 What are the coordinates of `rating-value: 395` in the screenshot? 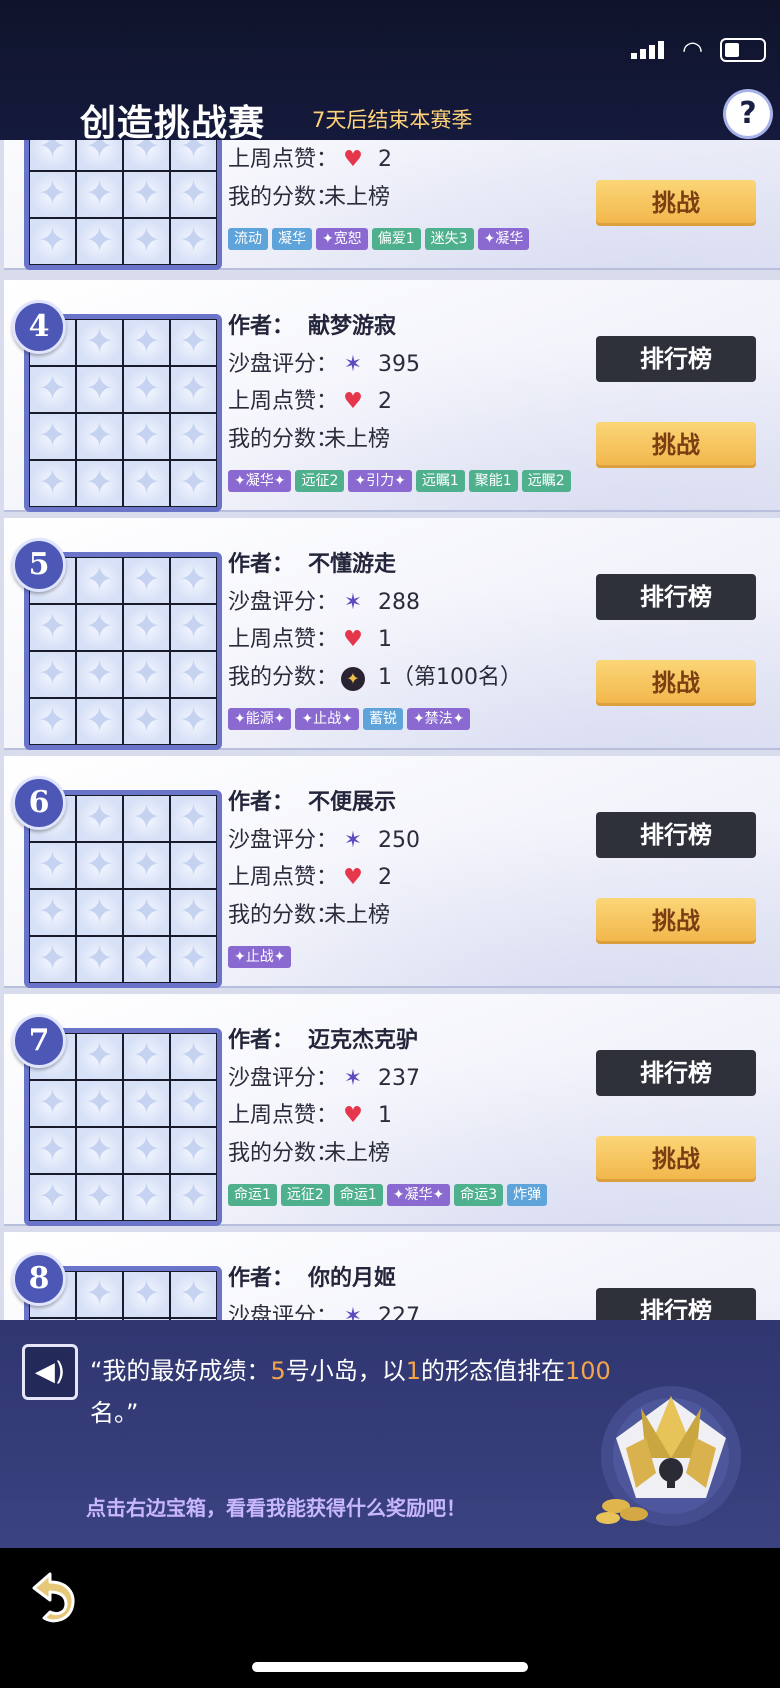 It's located at (399, 364).